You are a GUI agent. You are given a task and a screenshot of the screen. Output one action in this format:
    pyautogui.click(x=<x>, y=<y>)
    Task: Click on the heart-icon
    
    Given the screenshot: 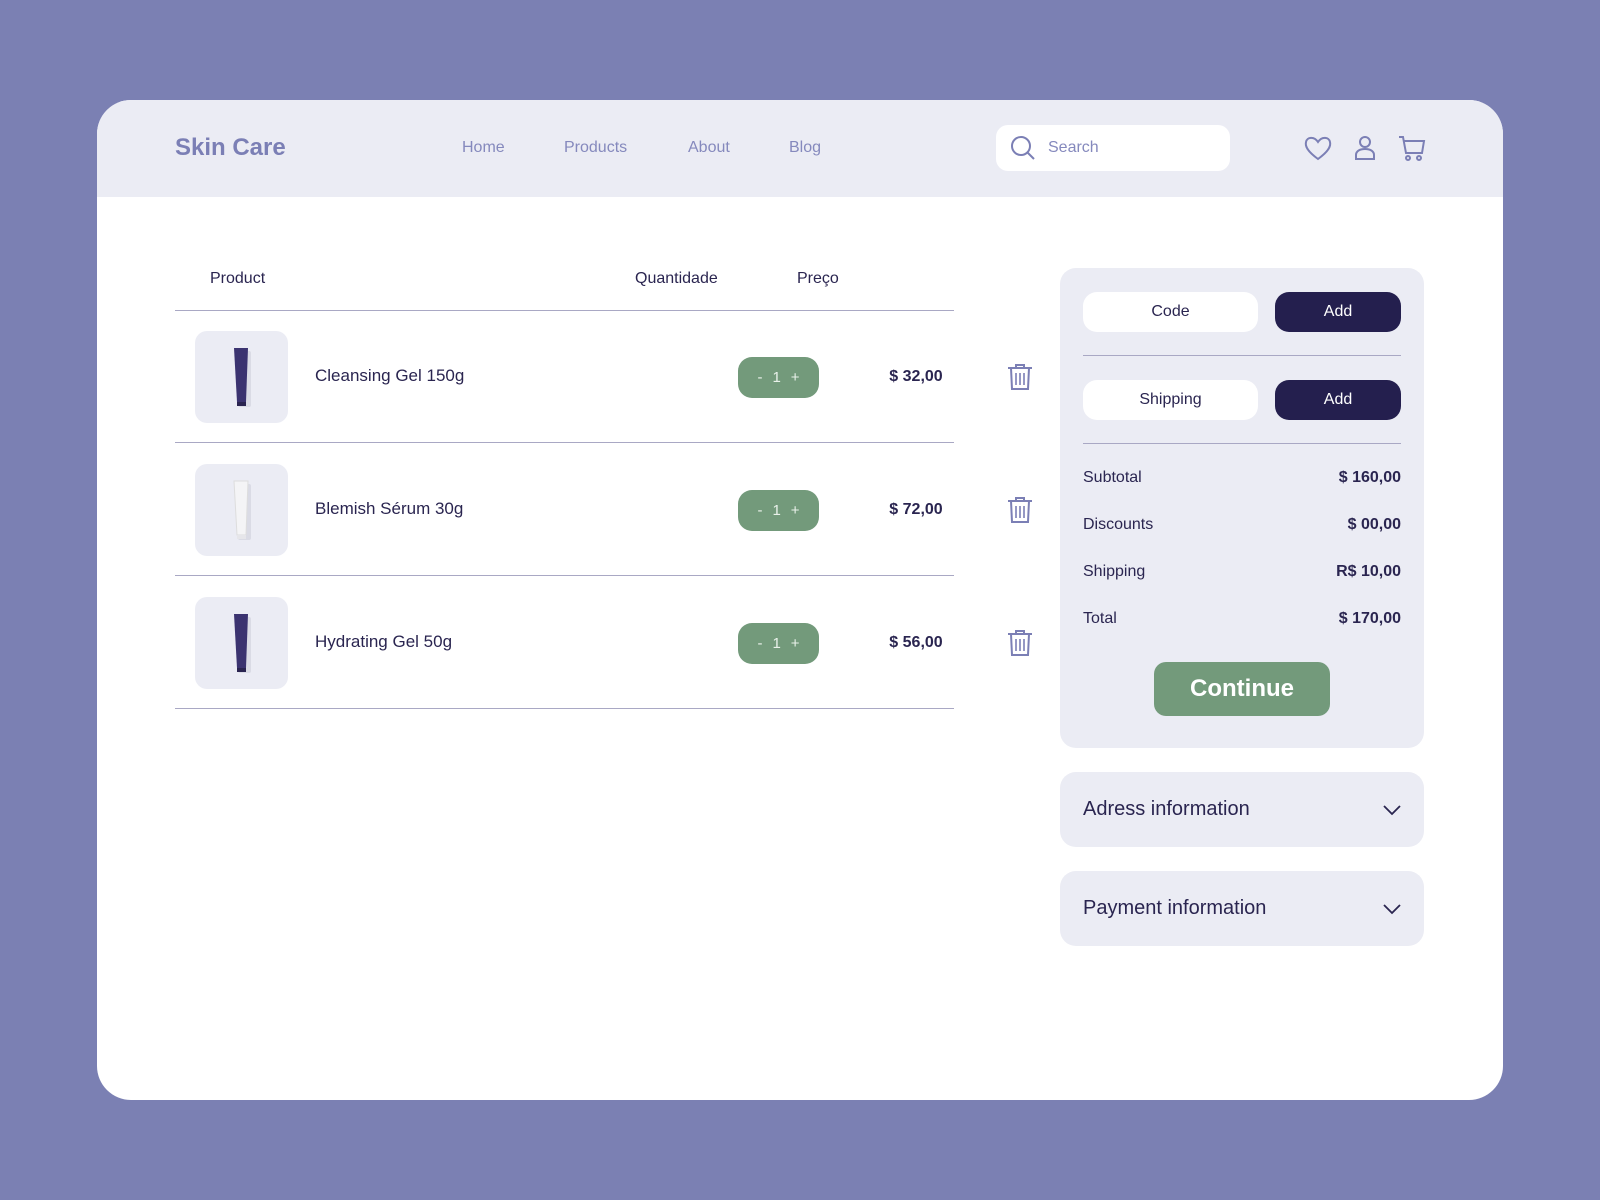 What is the action you would take?
    pyautogui.click(x=1318, y=148)
    